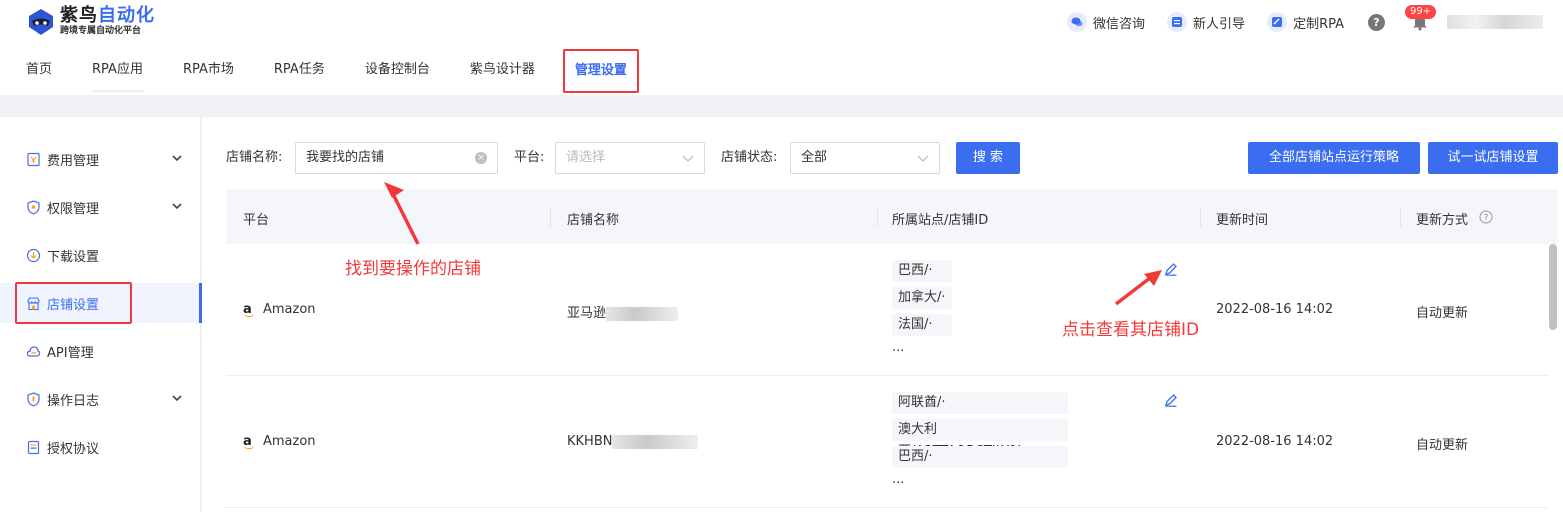 This screenshot has height=512, width=1563. Describe the element at coordinates (70, 353) in the screenshot. I see `sidebar-item-label: API管理` at that location.